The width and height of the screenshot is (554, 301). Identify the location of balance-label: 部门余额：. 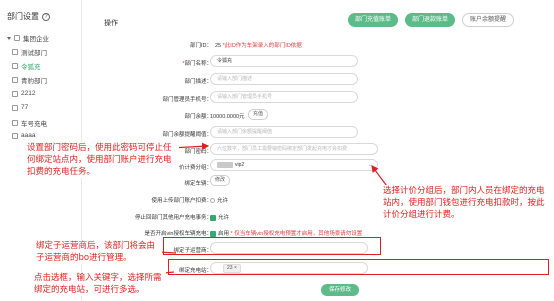
(198, 117).